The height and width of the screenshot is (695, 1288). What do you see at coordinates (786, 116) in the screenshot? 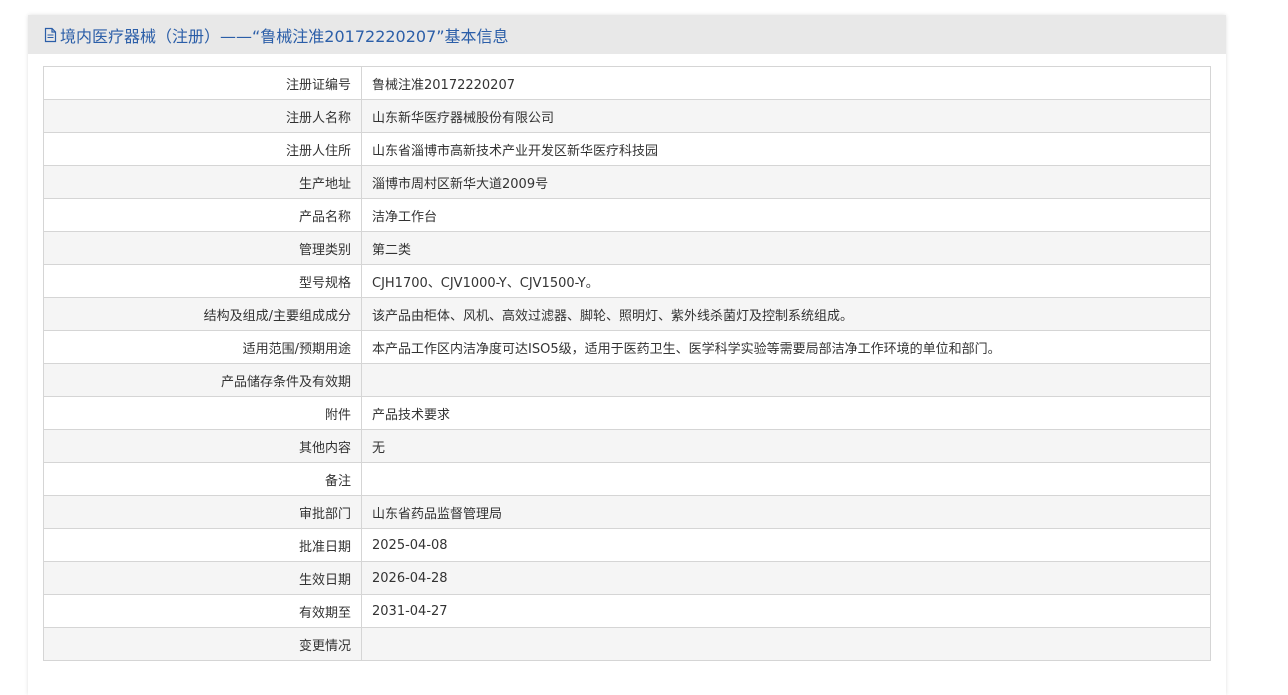
I see `field-value: 山东新华医疗器械股份有限公司` at bounding box center [786, 116].